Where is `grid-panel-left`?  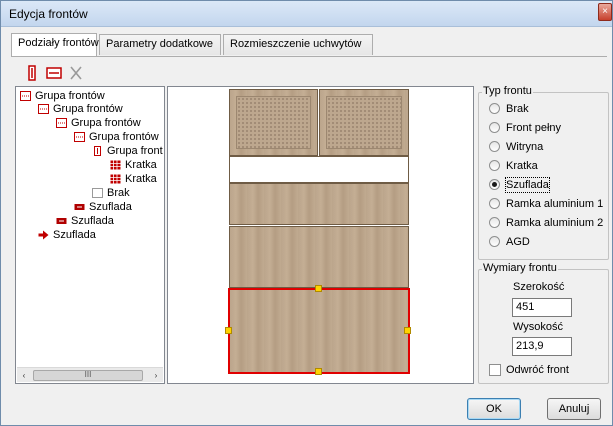 grid-panel-left is located at coordinates (273, 122).